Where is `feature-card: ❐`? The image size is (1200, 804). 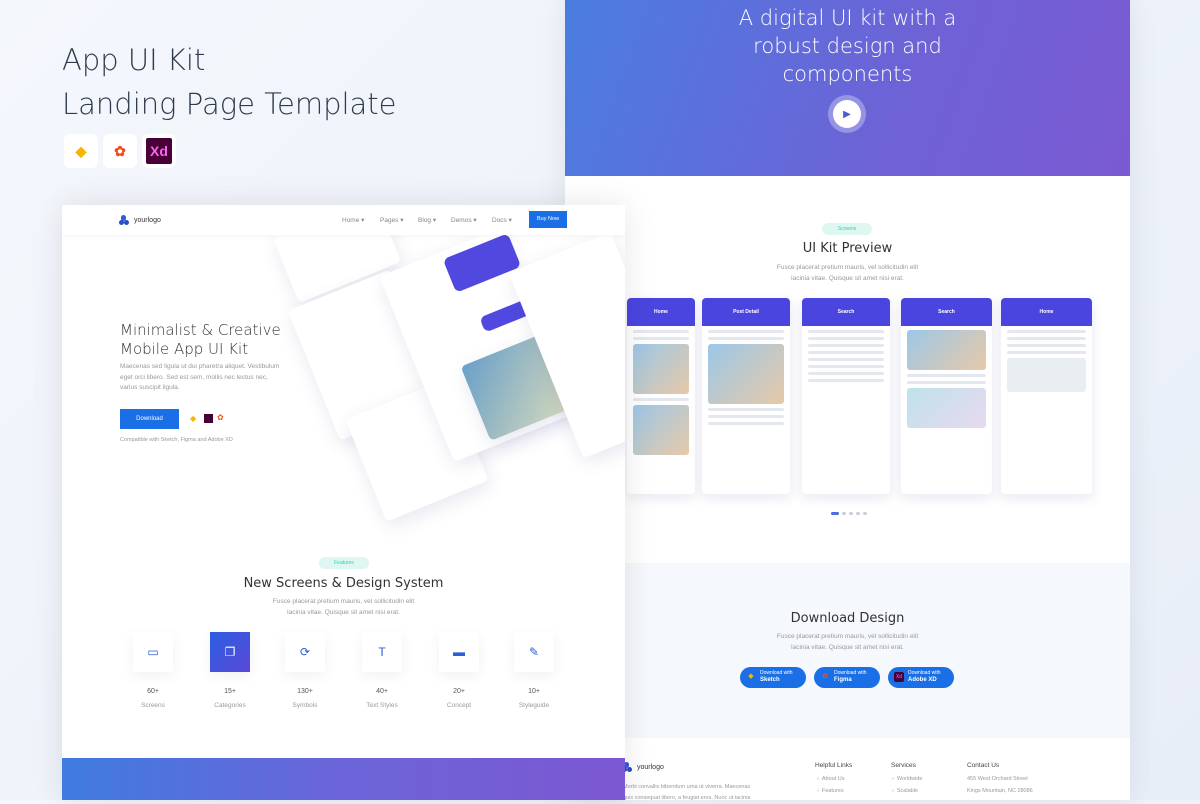
feature-card: ❐ is located at coordinates (230, 652).